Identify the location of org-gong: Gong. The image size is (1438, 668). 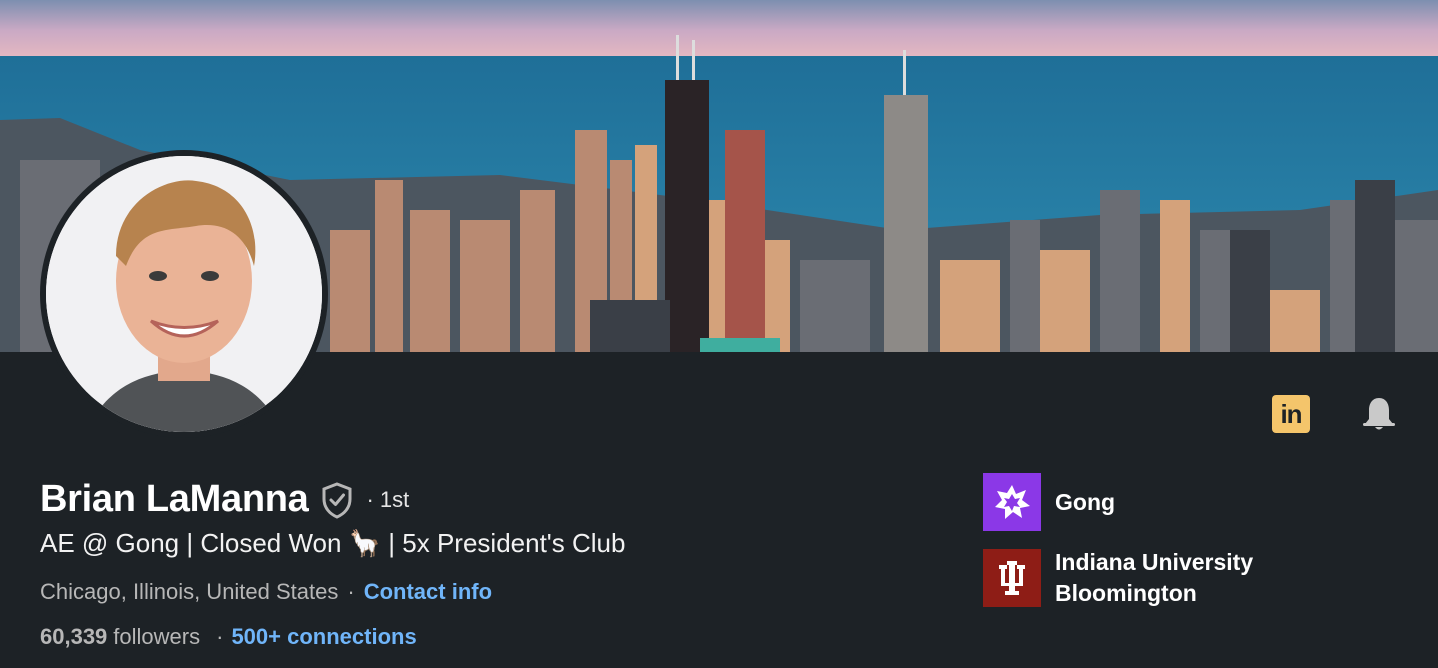
(1118, 502).